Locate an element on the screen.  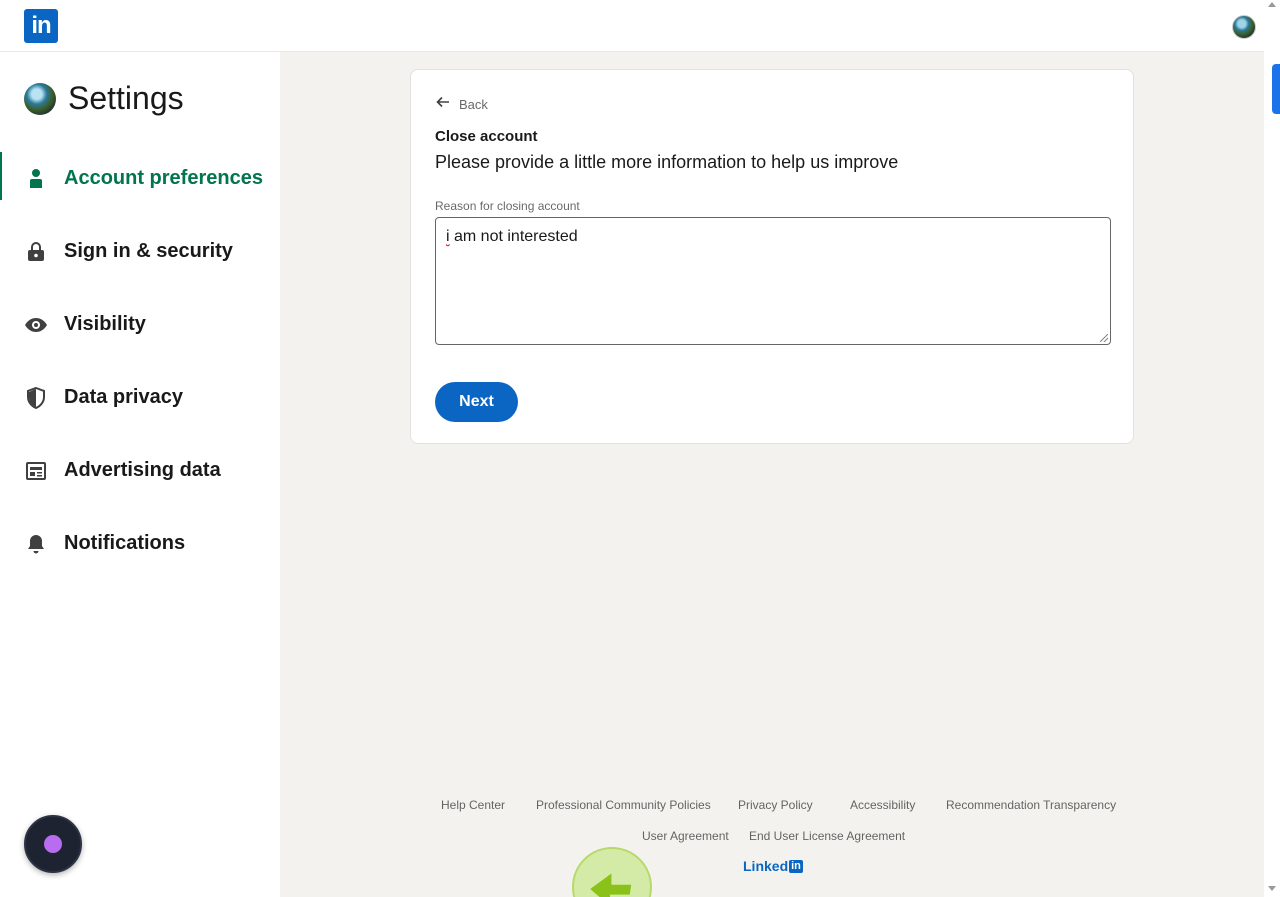
footer-link-accessibility: Accessibility is located at coordinates (882, 805).